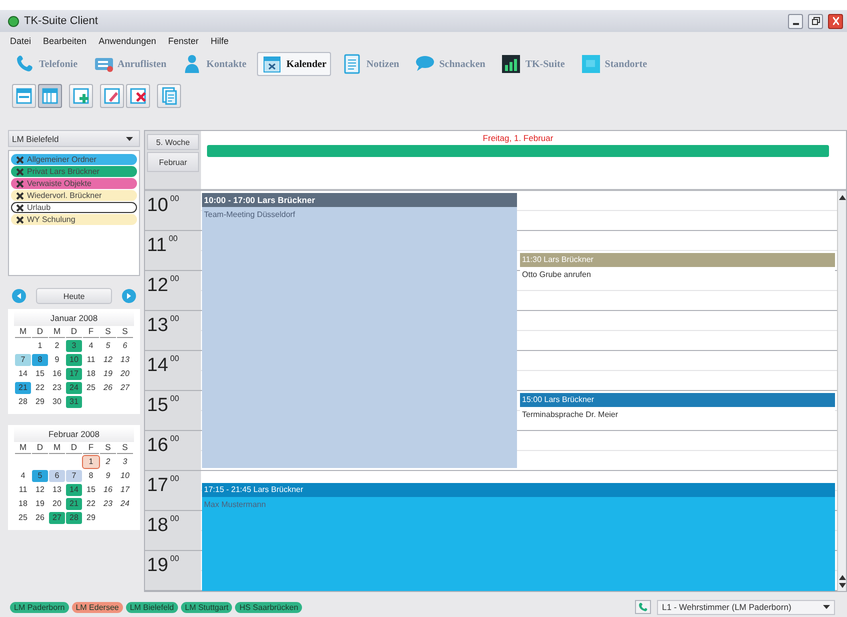 This screenshot has width=847, height=617. Describe the element at coordinates (152, 607) in the screenshot. I see `location-tag: LM Bielefeld` at that location.